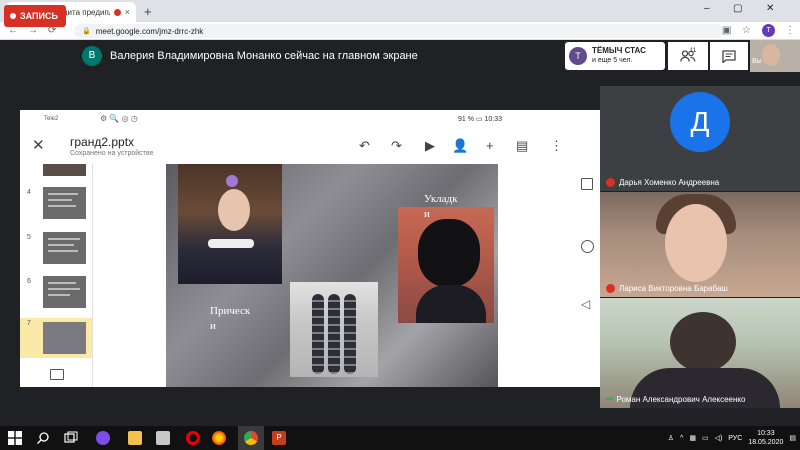  I want to click on recording-dot-icon, so click(117, 12).